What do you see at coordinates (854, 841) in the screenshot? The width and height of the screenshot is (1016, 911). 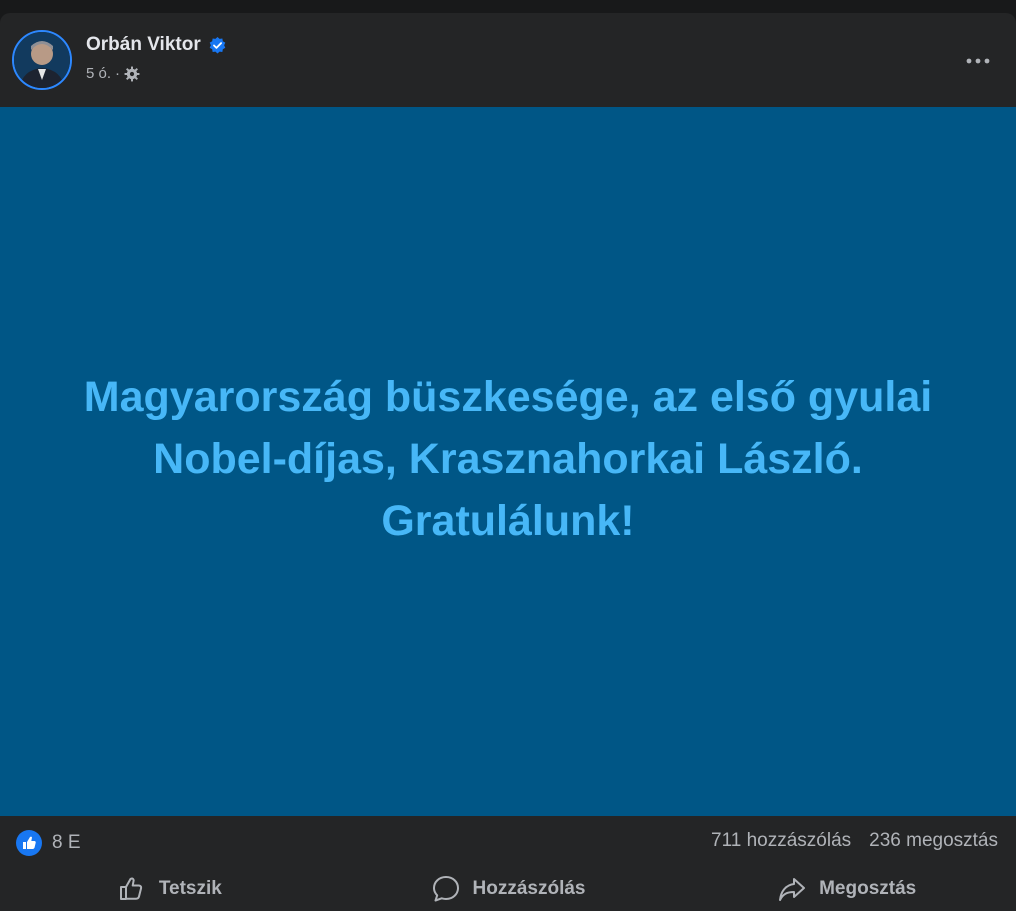 I see `engagement-counts: 711 hozzászólás 236 megosztás` at bounding box center [854, 841].